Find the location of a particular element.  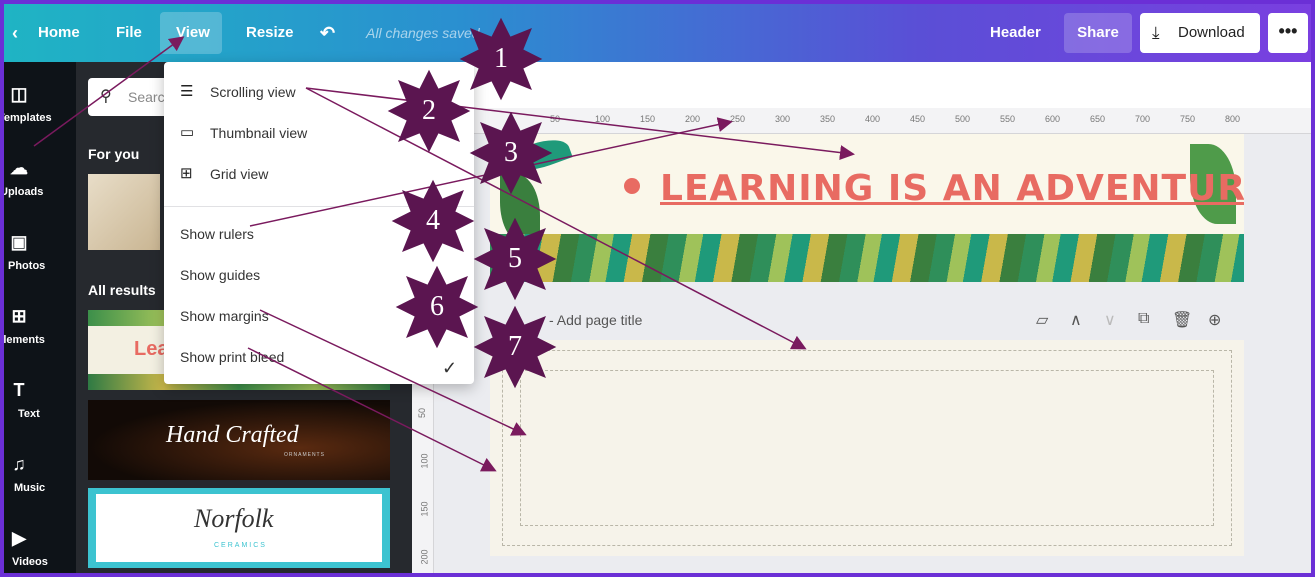

badge-number: 7 is located at coordinates (515, 346).